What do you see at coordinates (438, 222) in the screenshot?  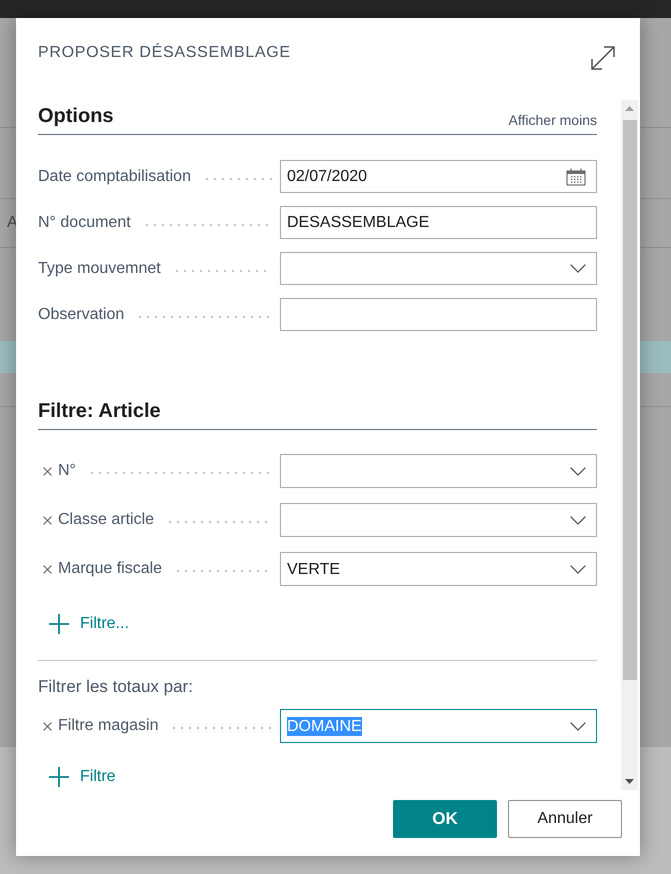 I see `text-field: DESASSEMBLAGE` at bounding box center [438, 222].